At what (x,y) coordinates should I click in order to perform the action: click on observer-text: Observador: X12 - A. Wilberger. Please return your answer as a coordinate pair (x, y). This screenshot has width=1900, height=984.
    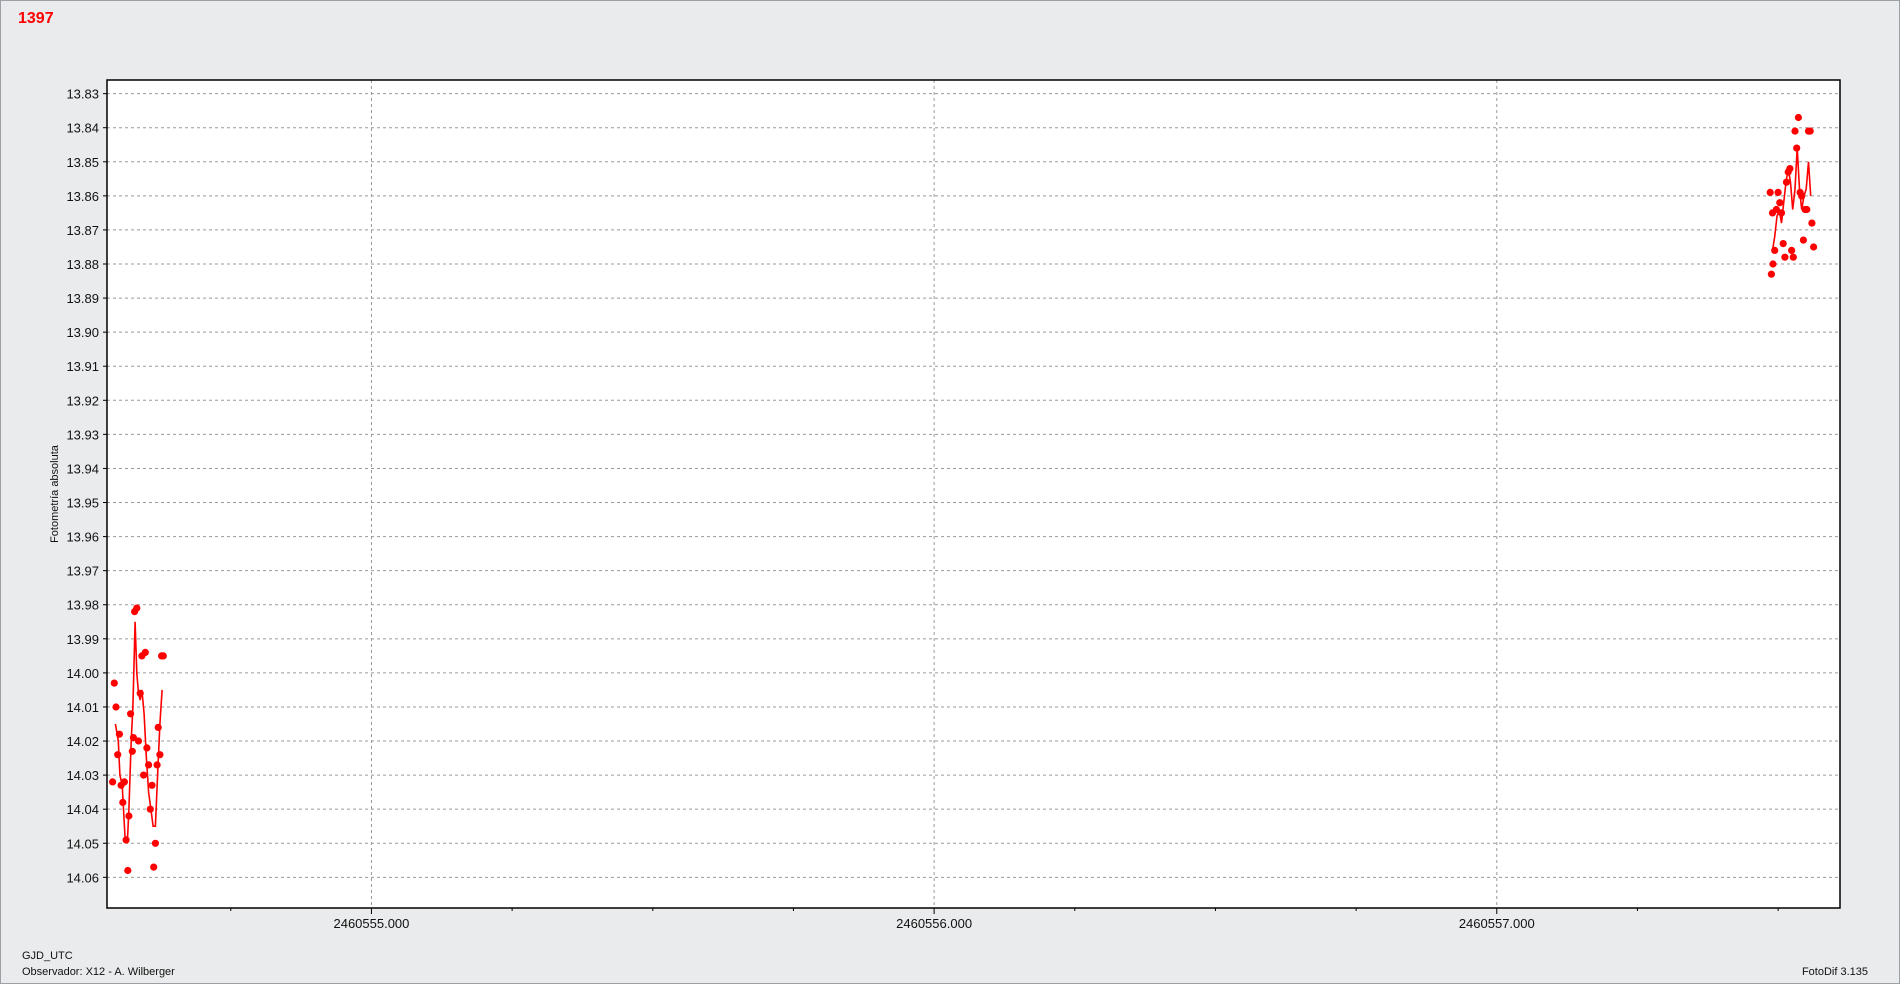
    Looking at the image, I should click on (98, 972).